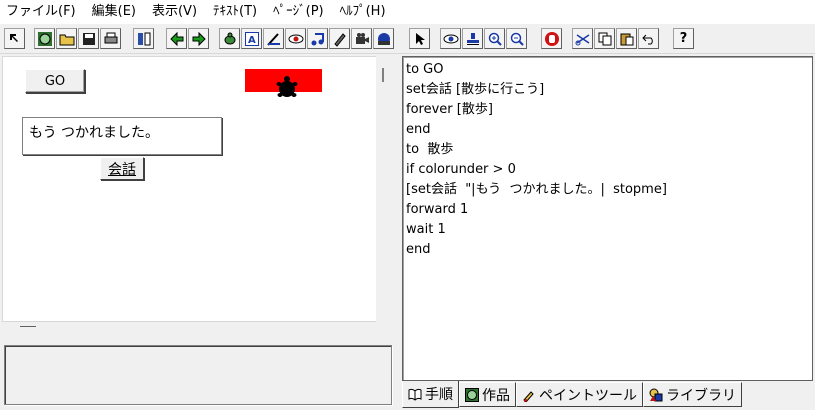  I want to click on stop-hand-icon, so click(551, 38).